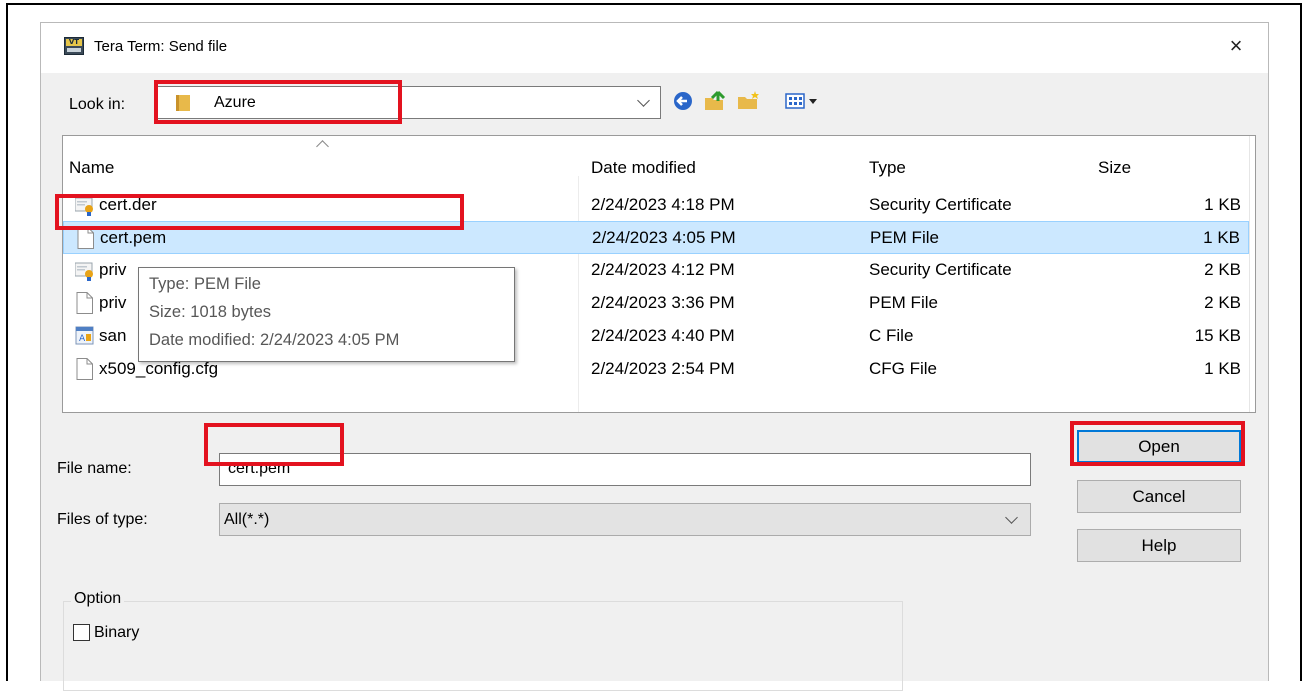  Describe the element at coordinates (887, 168) in the screenshot. I see `column-header-type: Type` at that location.